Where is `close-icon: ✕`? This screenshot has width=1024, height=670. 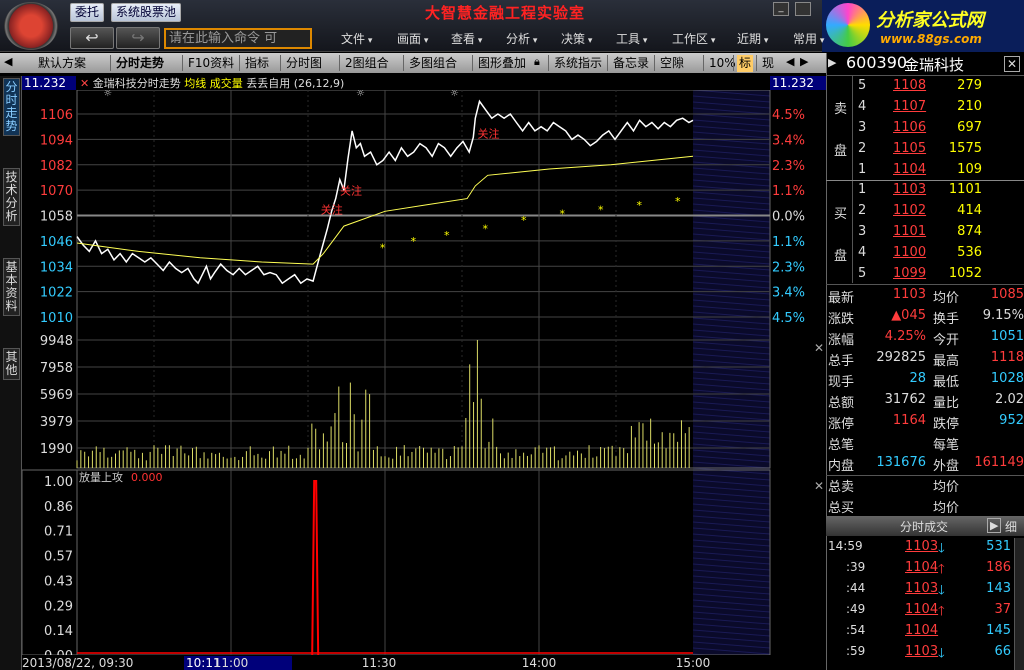
close-icon: ✕ is located at coordinates (84, 83).